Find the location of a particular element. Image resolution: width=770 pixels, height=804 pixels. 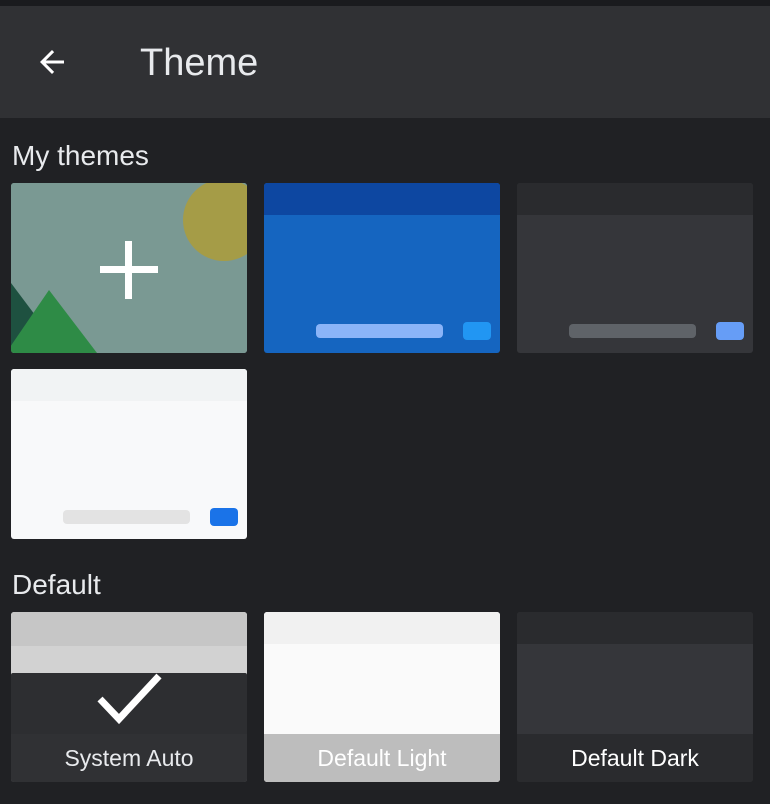

theme-option-default-dark: Default Dark is located at coordinates (635, 697).